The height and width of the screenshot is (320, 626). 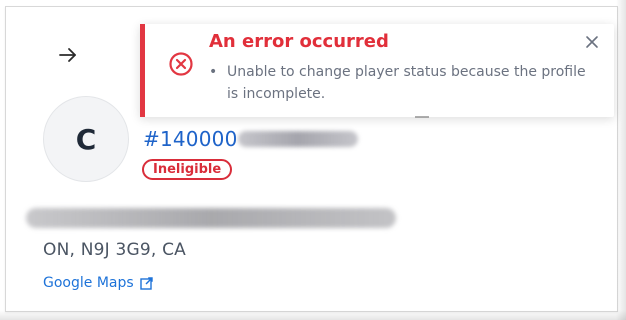 I want to click on toast-title: An error occurred, so click(x=299, y=41).